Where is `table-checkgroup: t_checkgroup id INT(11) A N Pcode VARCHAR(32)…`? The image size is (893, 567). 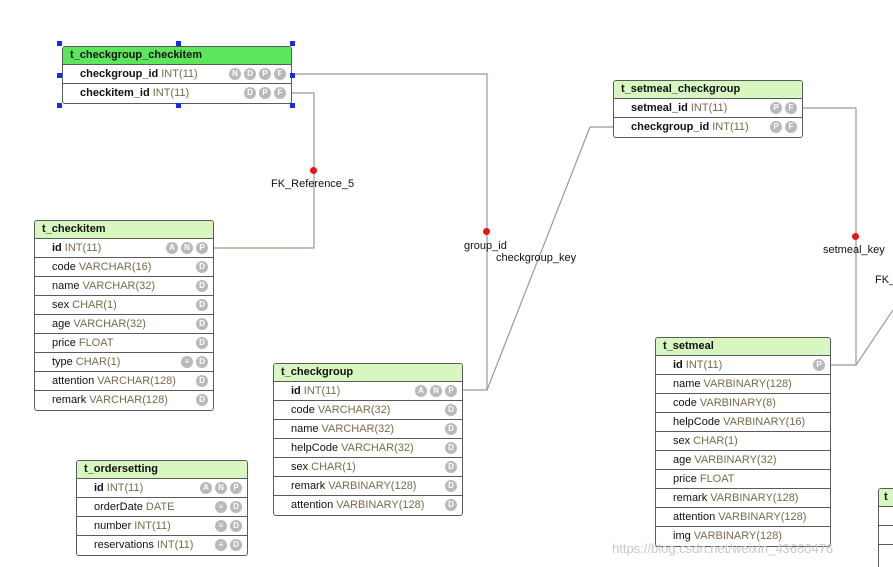 table-checkgroup: t_checkgroup id INT(11) A N Pcode VARCHAR(32)… is located at coordinates (368, 439).